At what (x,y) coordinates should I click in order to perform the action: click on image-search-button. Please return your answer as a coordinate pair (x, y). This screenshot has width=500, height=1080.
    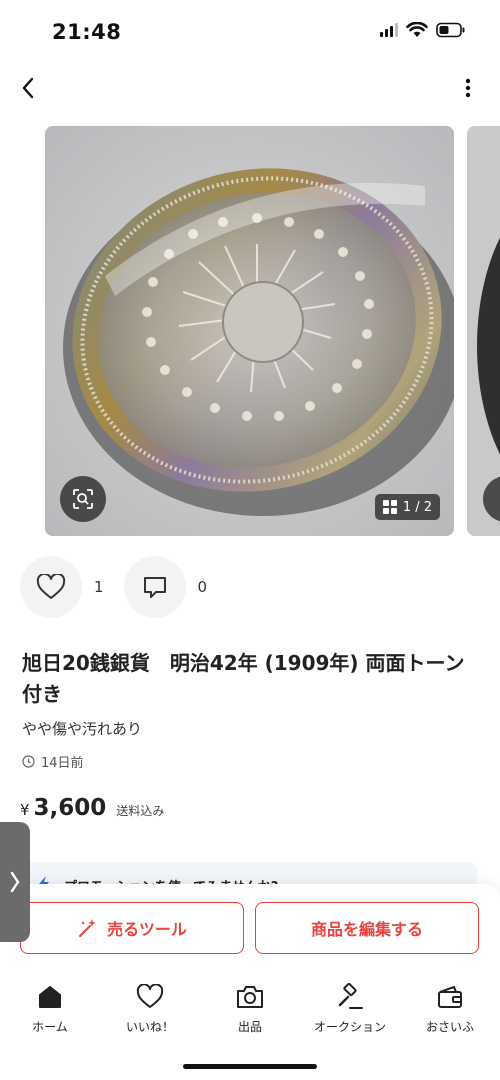
    Looking at the image, I should click on (83, 499).